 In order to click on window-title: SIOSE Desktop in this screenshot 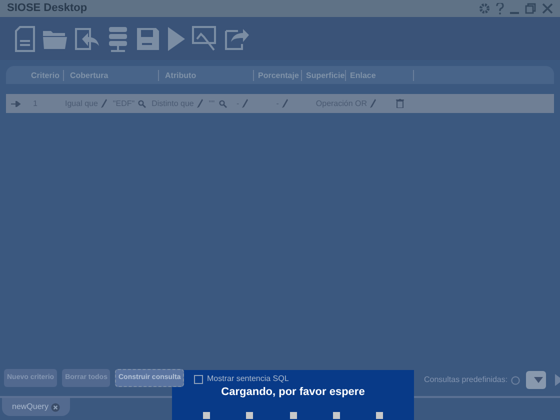, I will do `click(47, 8)`.